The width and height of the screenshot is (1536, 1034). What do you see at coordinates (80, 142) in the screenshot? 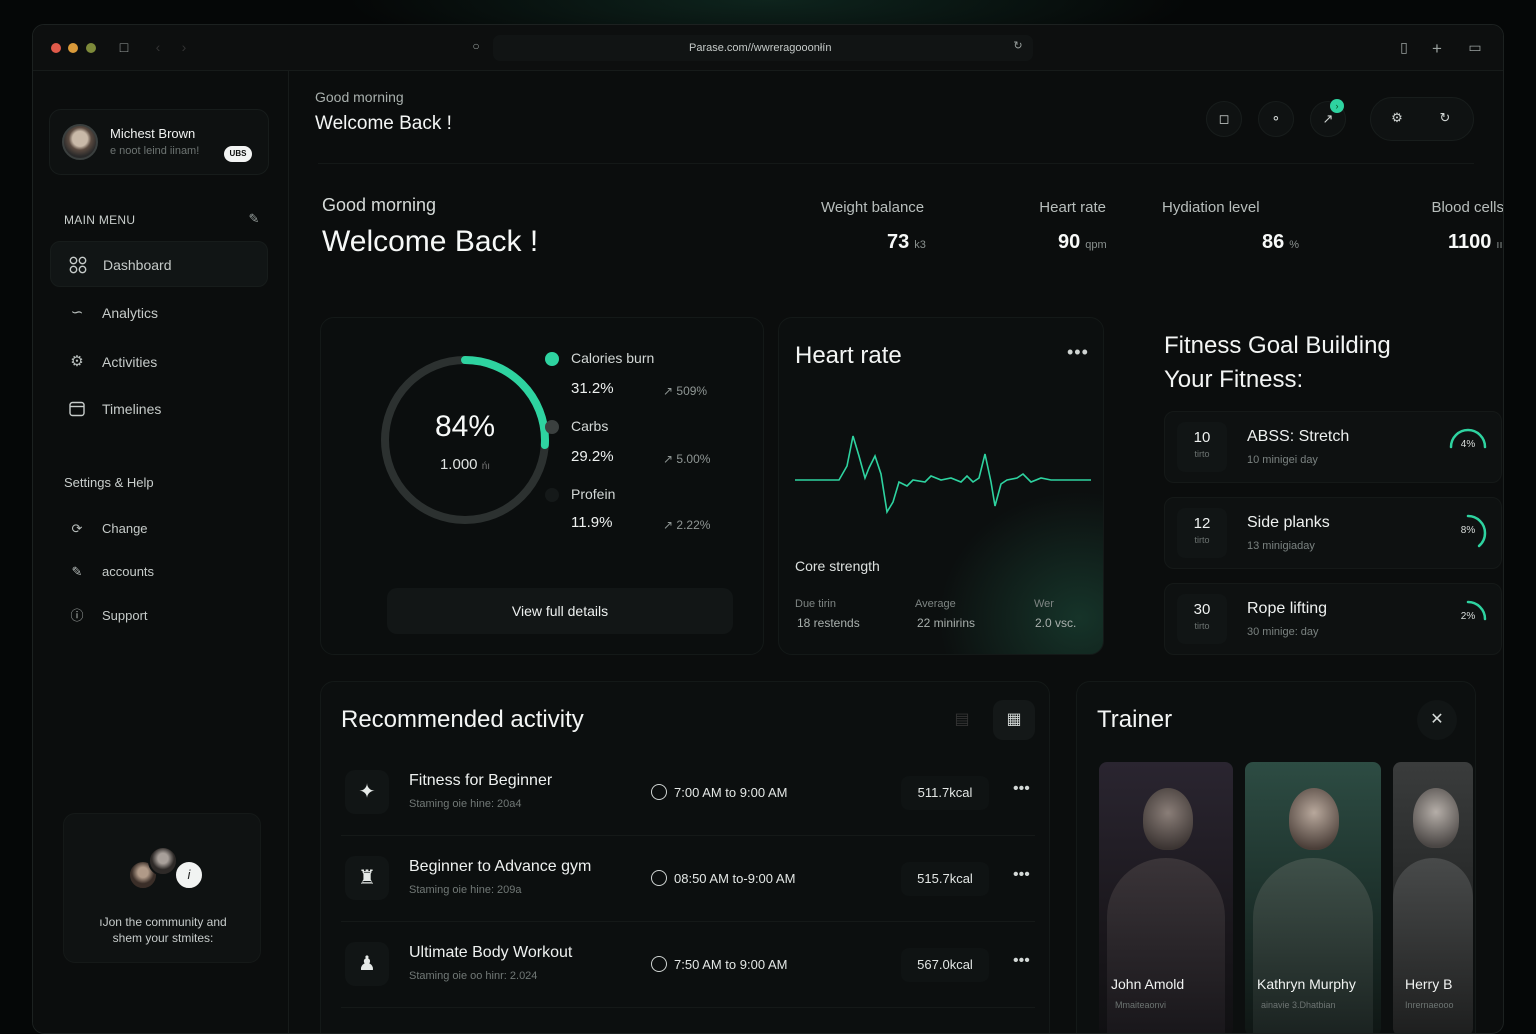
I see `avatar` at bounding box center [80, 142].